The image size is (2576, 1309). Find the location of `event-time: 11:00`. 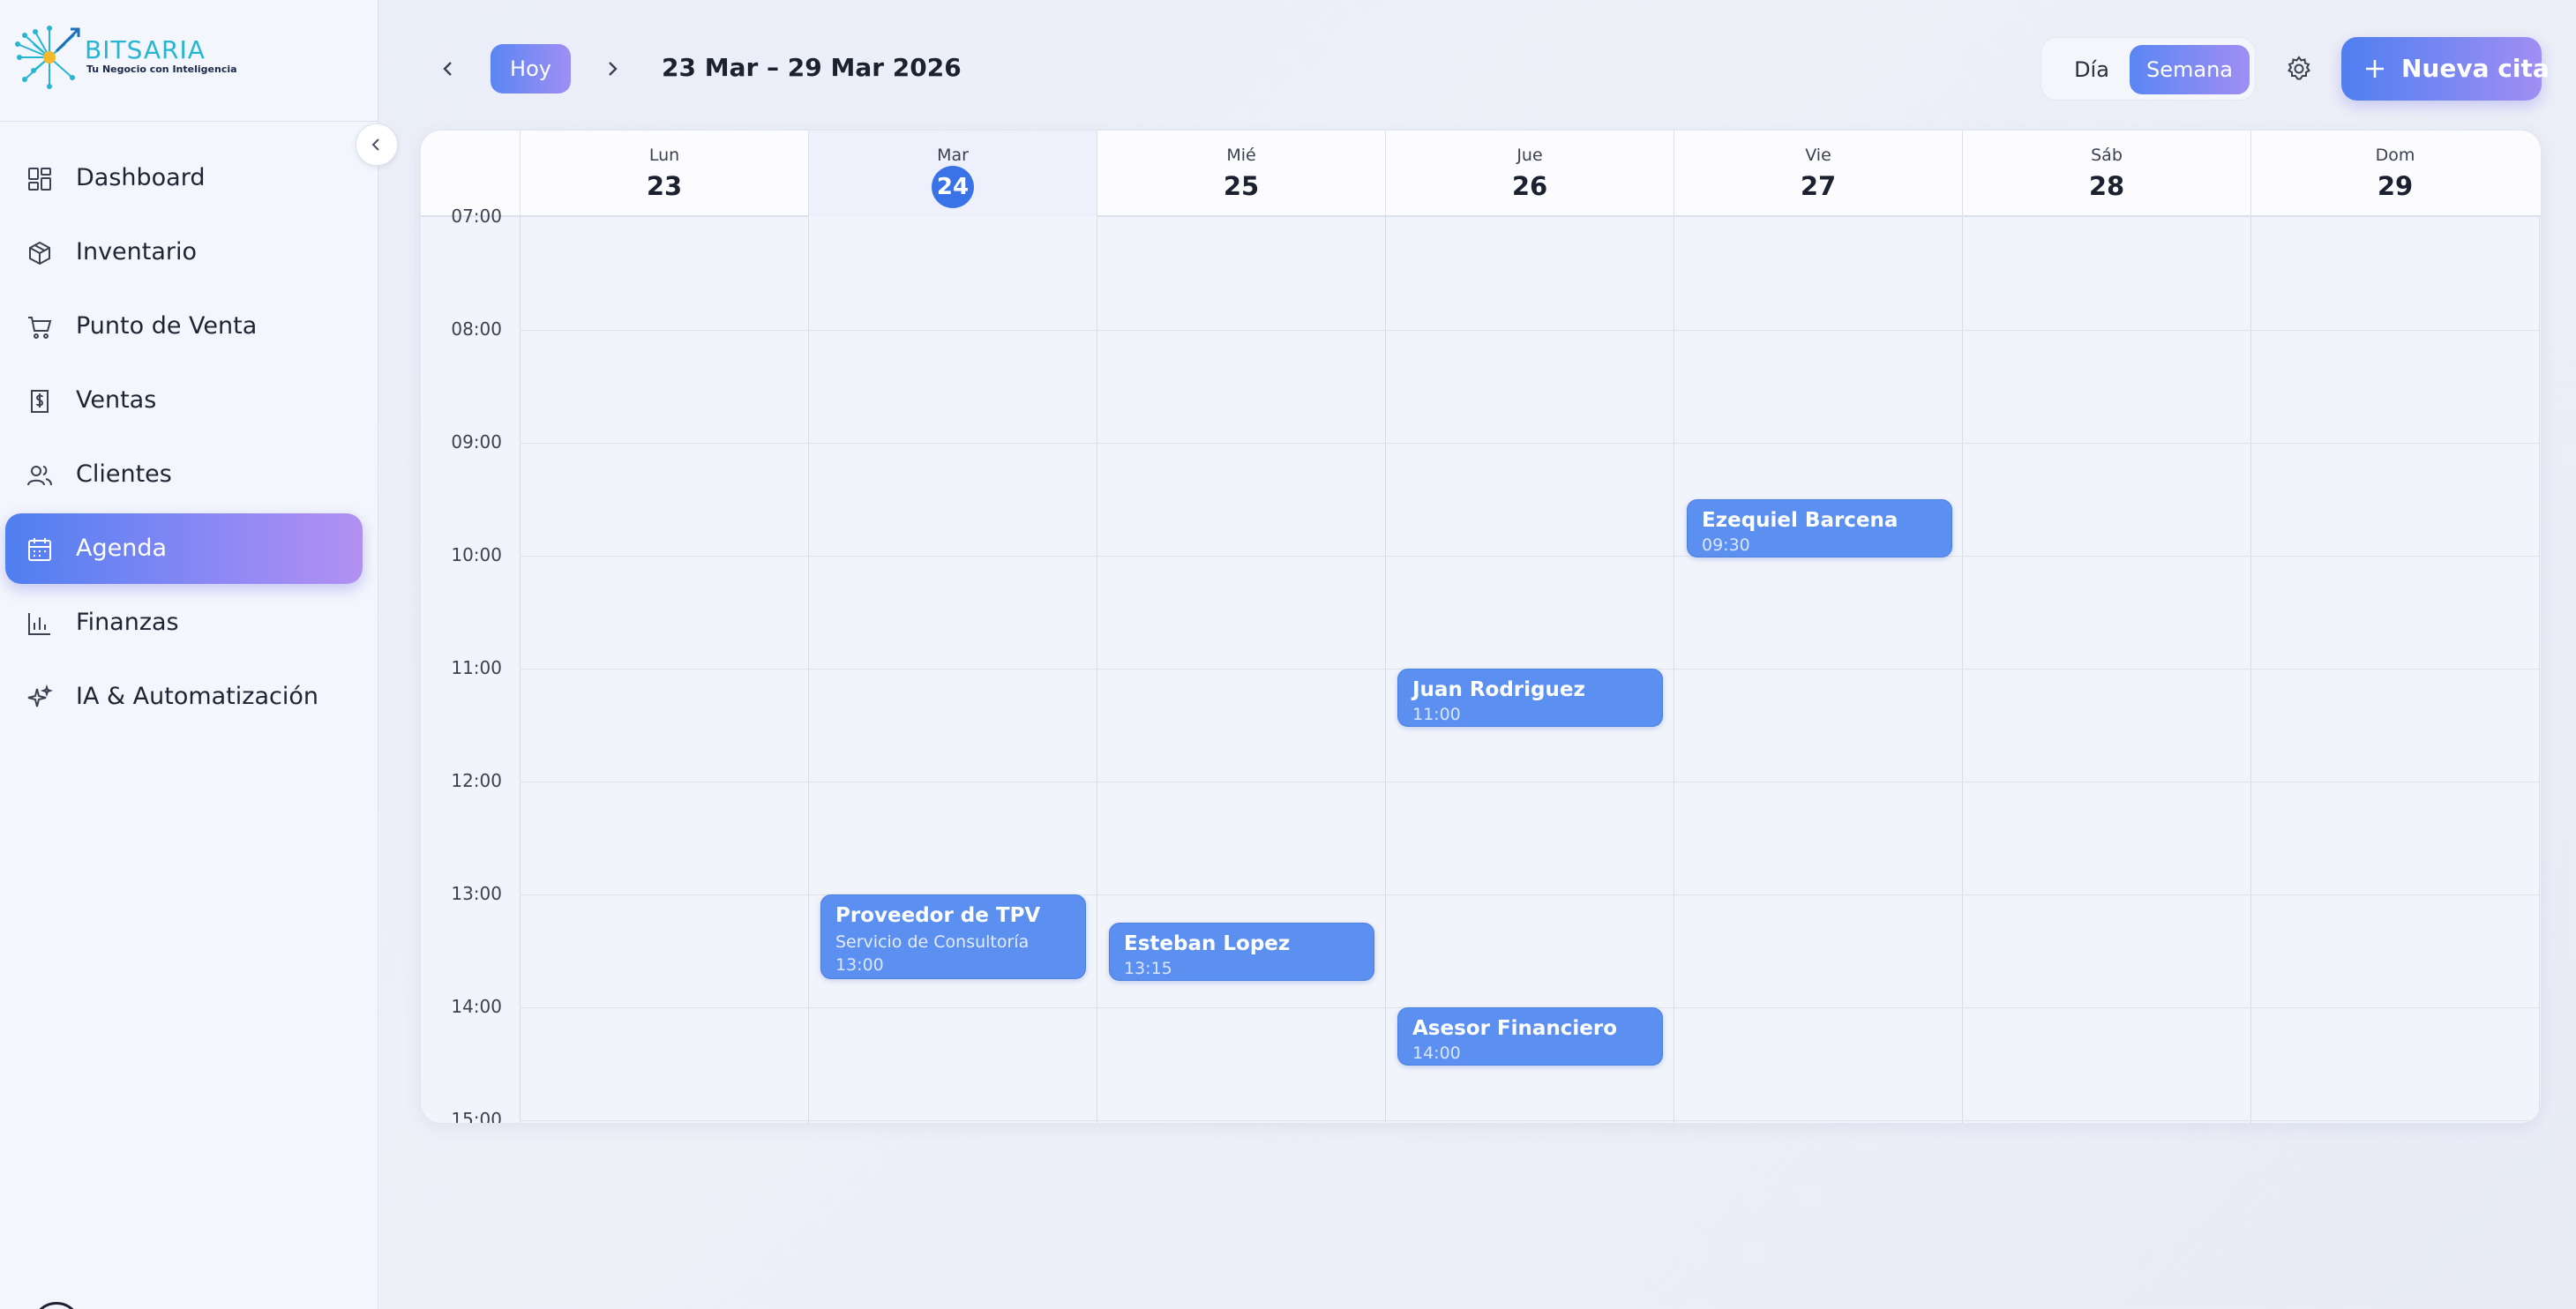

event-time: 11:00 is located at coordinates (1437, 715).